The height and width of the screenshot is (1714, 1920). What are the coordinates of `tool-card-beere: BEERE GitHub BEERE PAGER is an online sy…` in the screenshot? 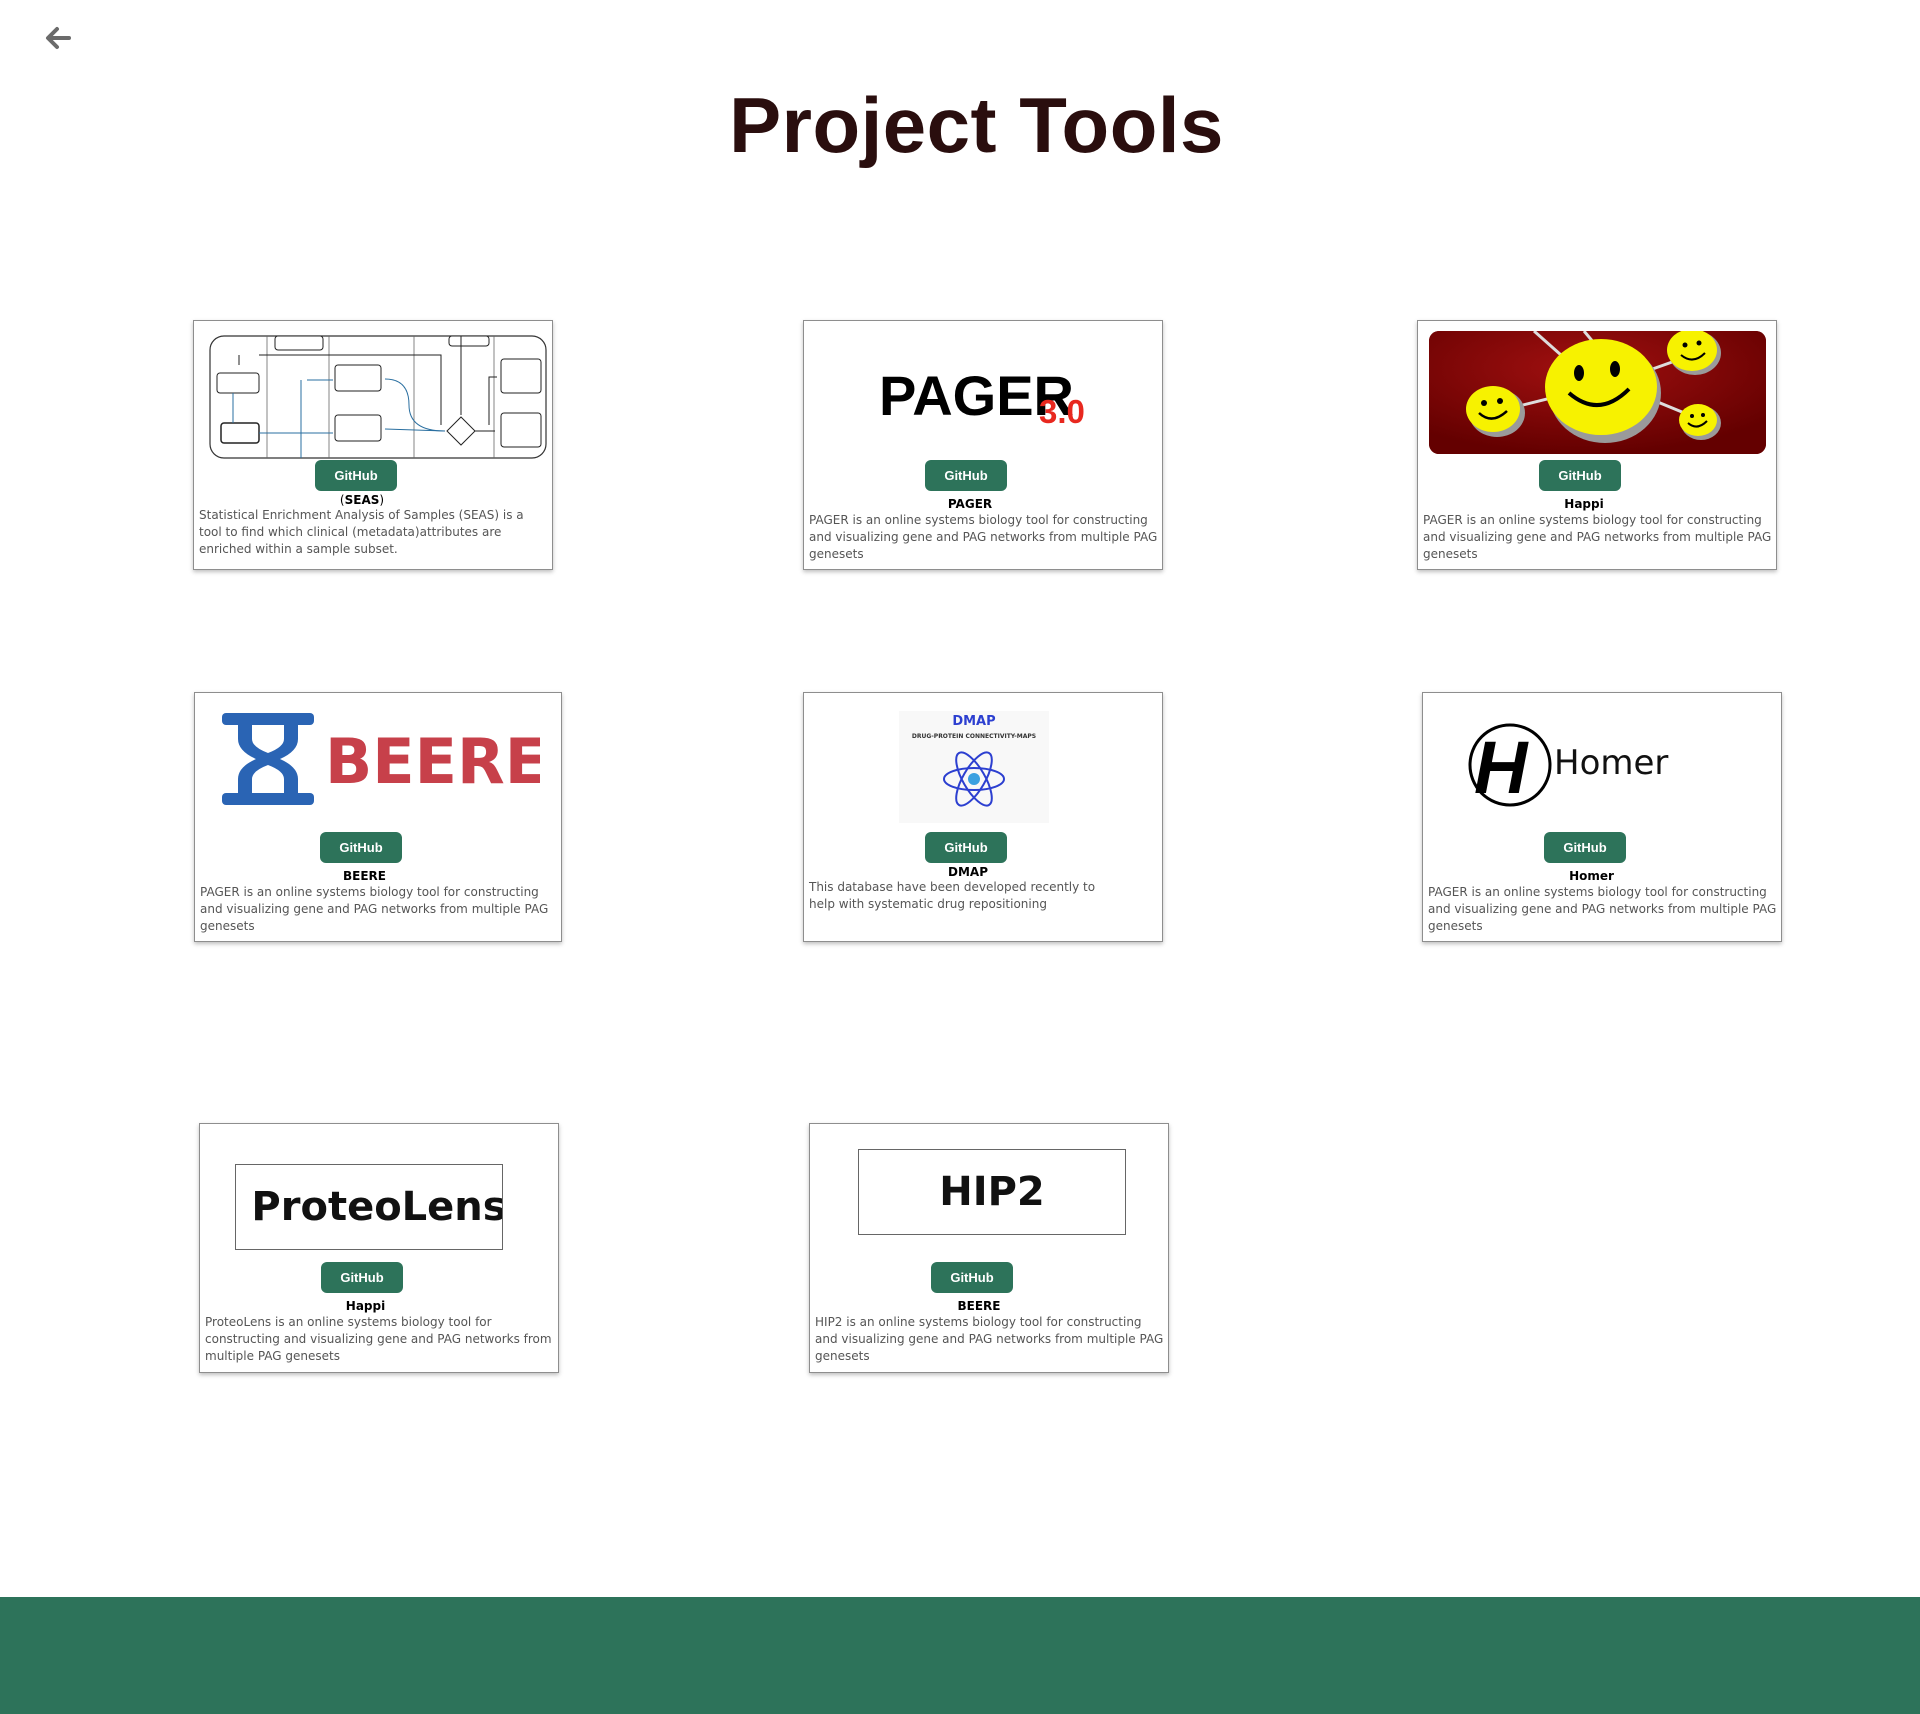 It's located at (378, 817).